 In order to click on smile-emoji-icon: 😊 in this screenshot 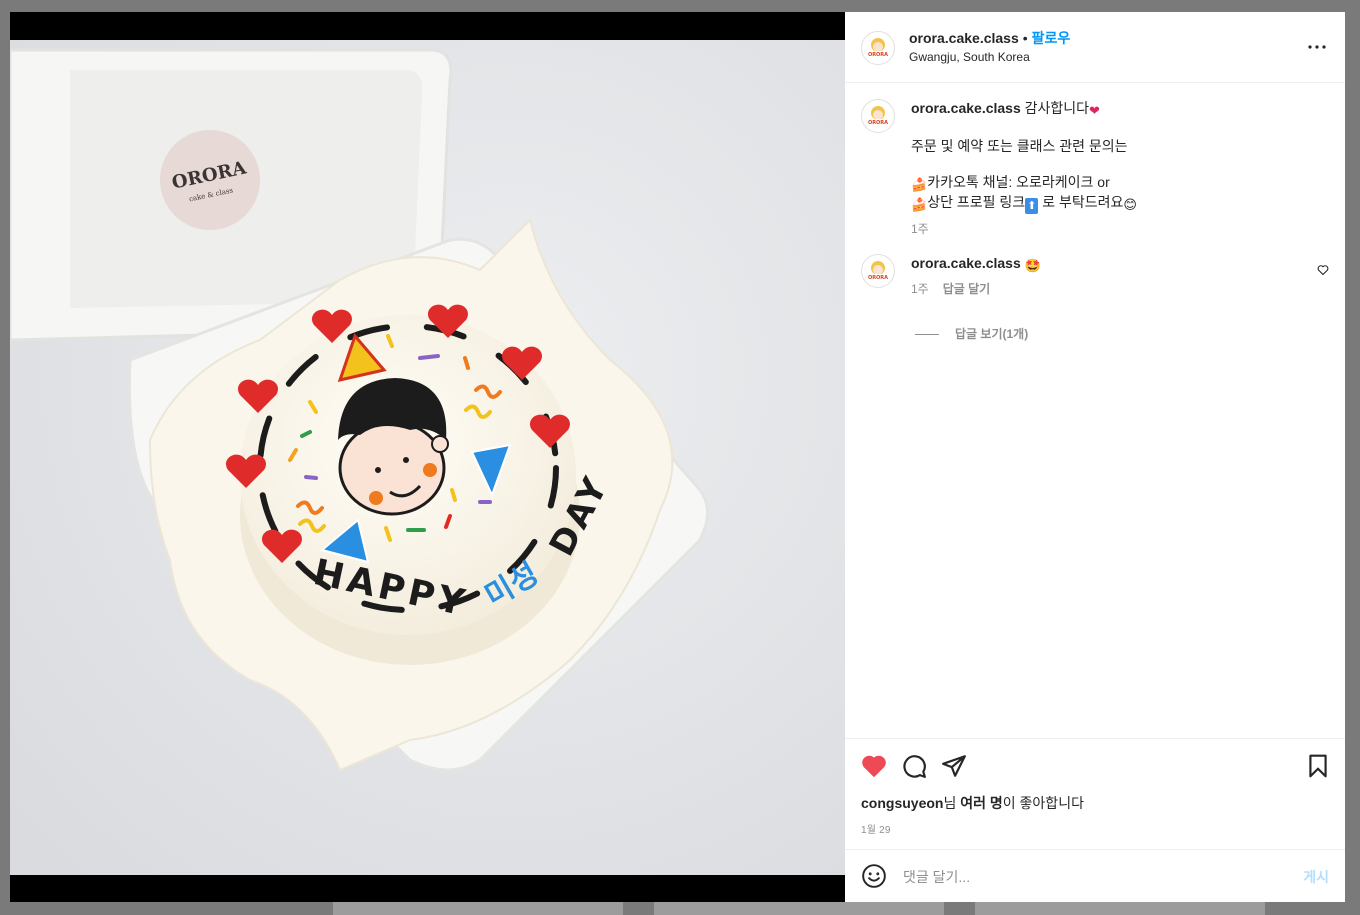, I will do `click(1130, 204)`.